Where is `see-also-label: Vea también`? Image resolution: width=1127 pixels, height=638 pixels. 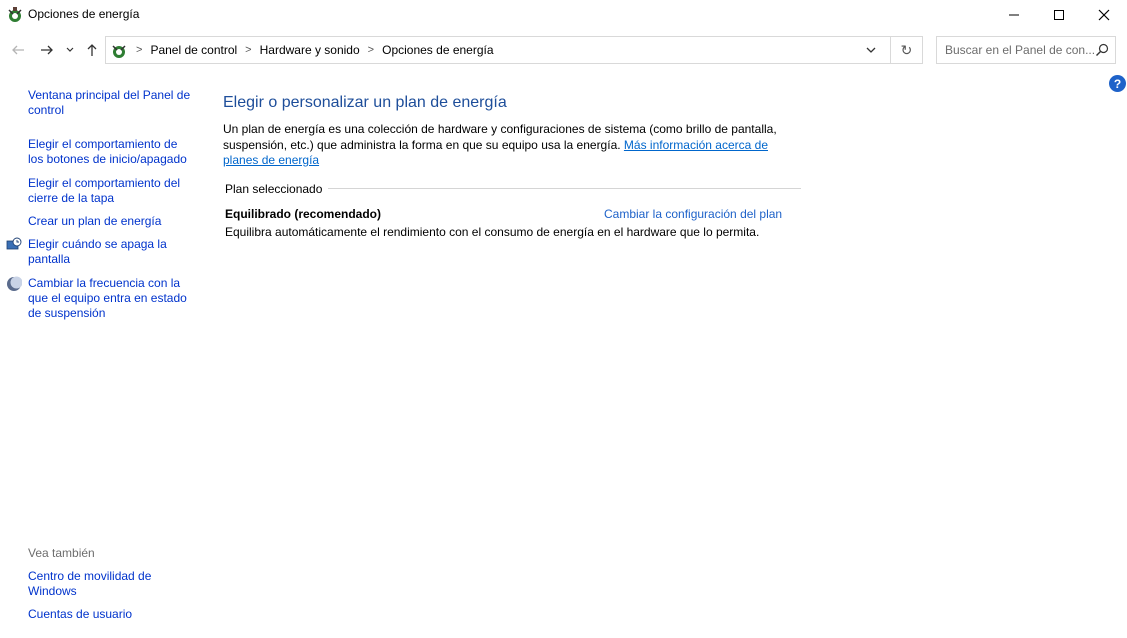 see-also-label: Vea también is located at coordinates (61, 553).